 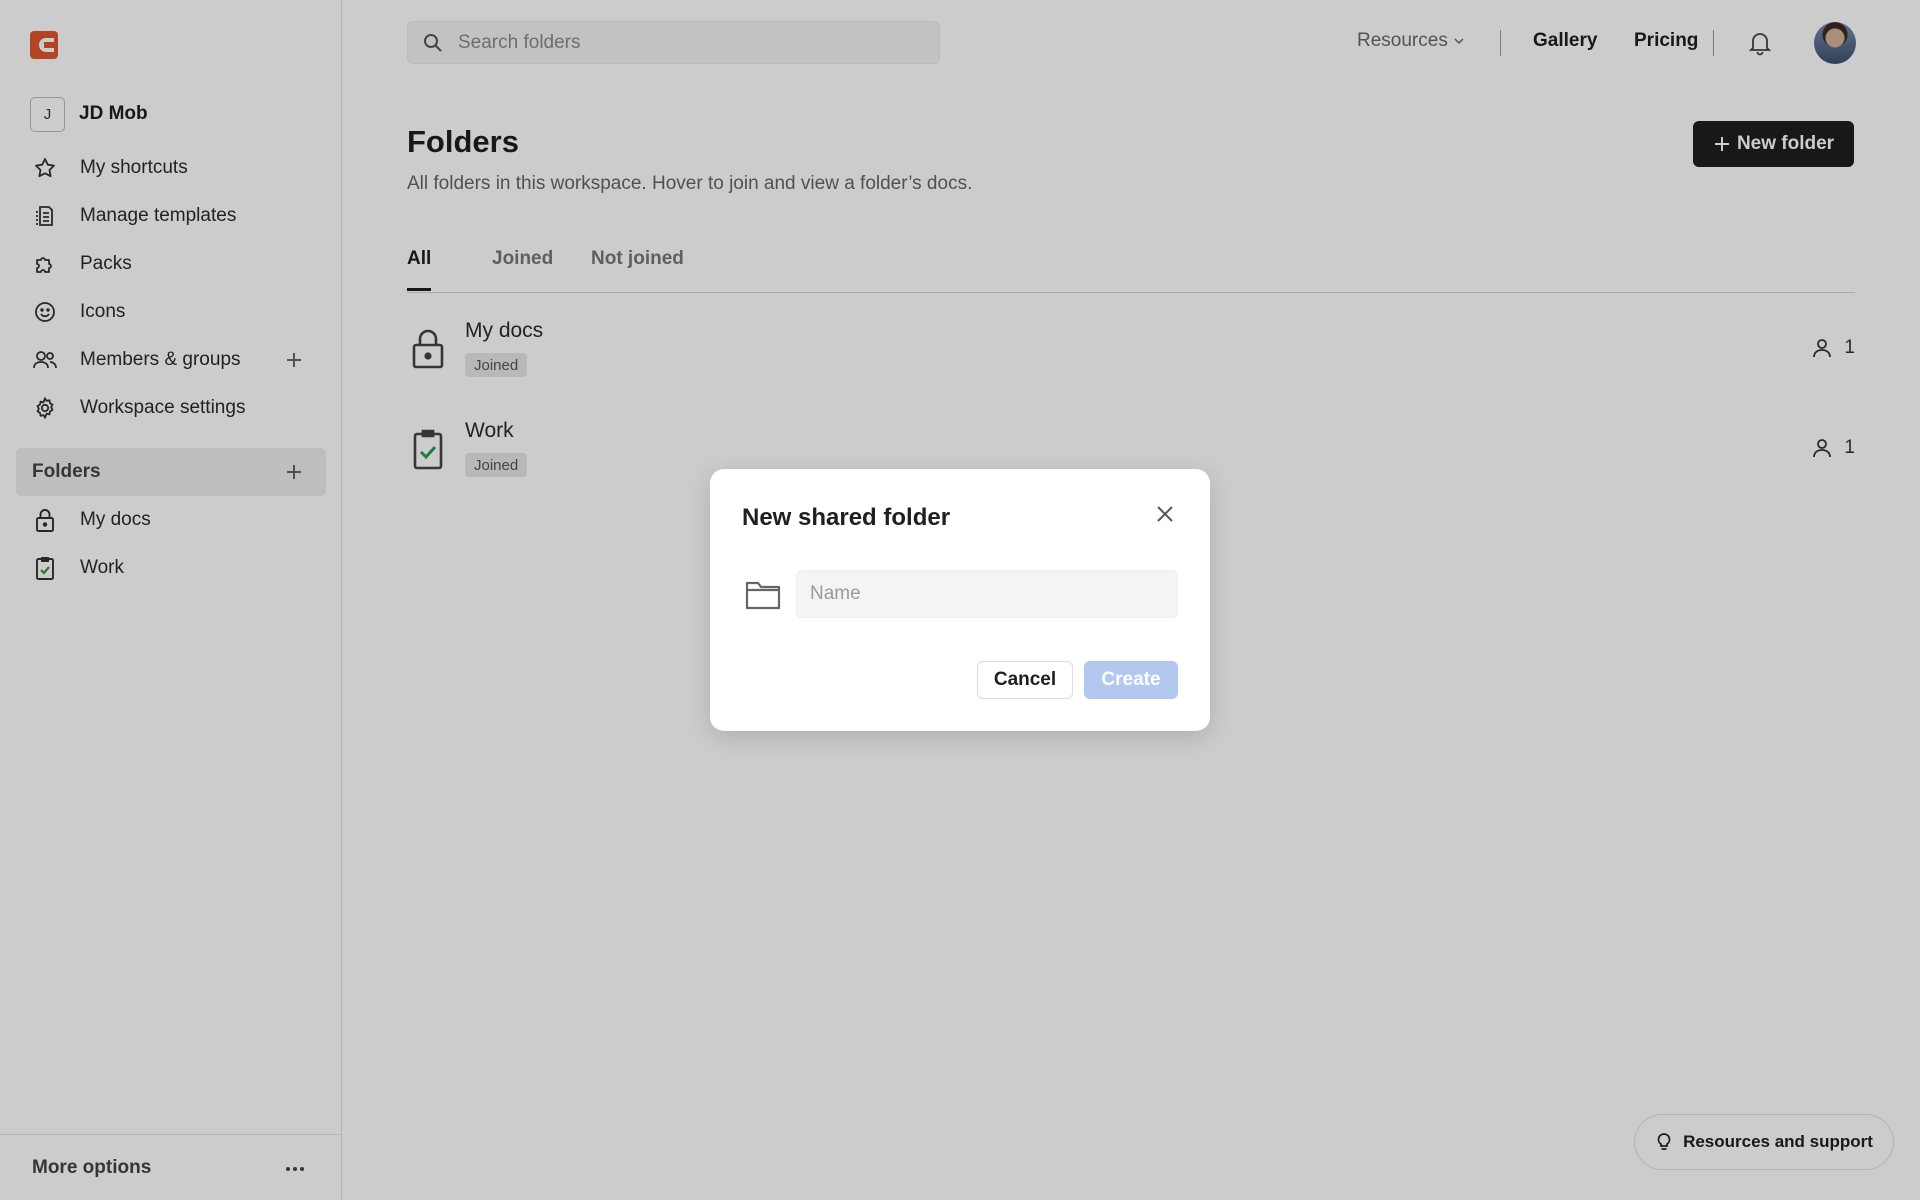 I want to click on dialog-title: New shared folder, so click(x=846, y=517).